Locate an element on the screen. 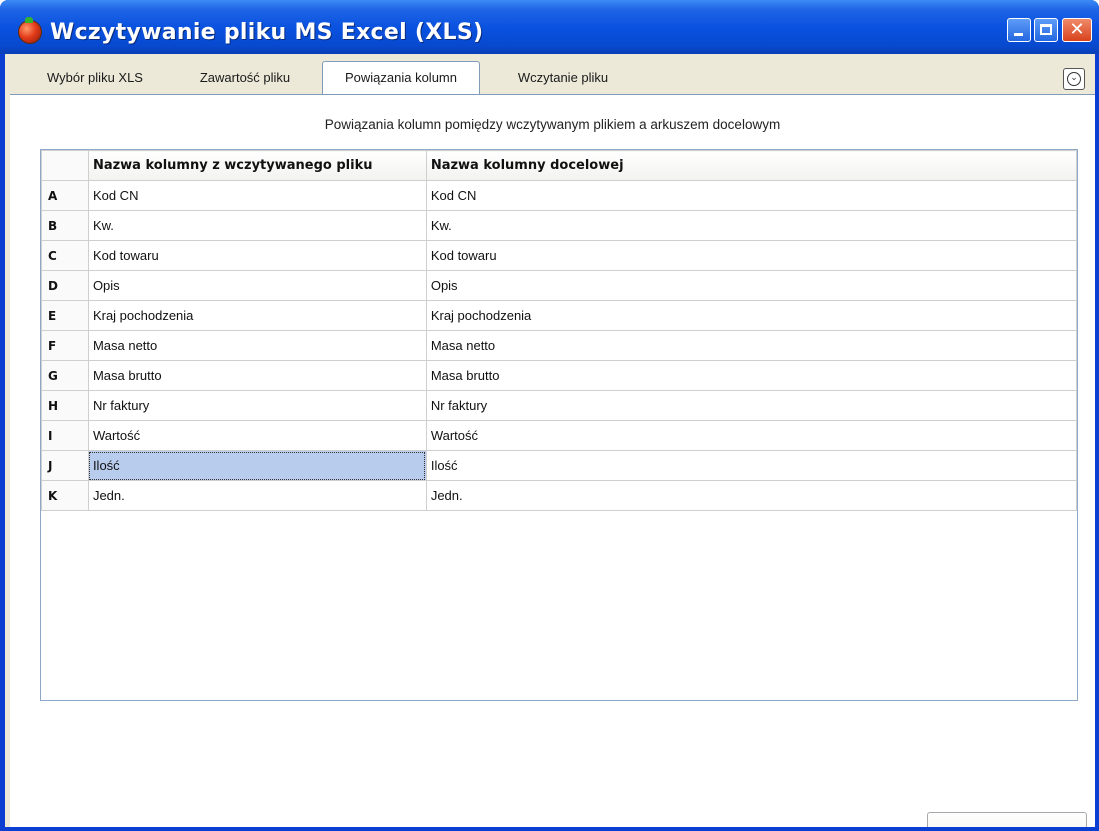  row-key: I is located at coordinates (65, 435).